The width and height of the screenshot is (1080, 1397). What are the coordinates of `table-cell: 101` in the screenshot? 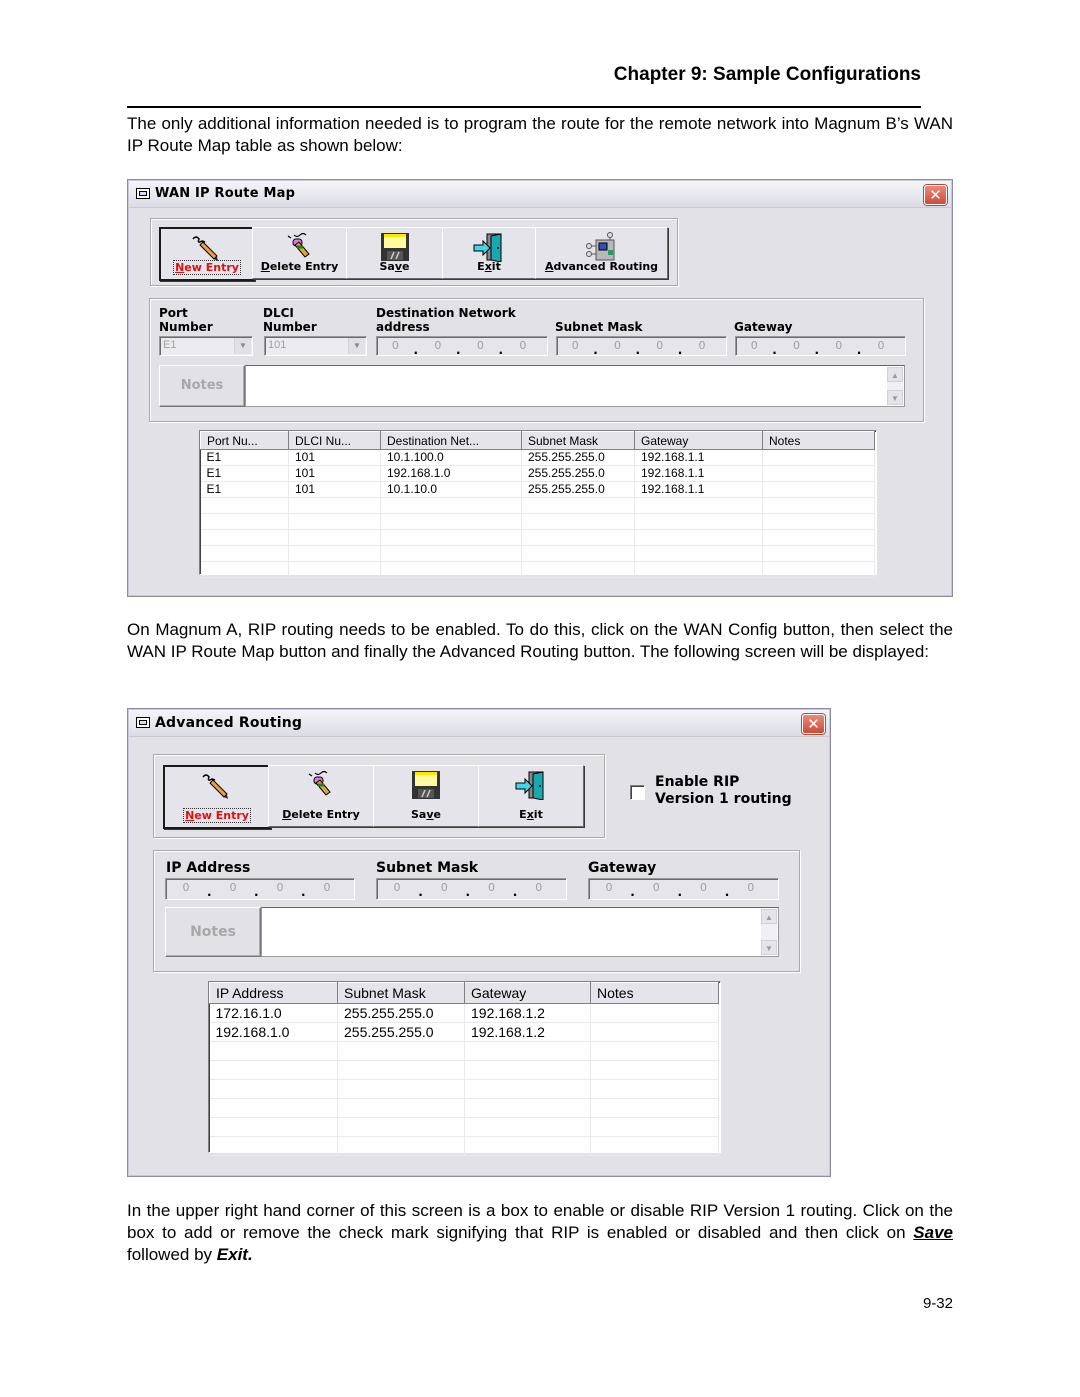 It's located at (334, 457).